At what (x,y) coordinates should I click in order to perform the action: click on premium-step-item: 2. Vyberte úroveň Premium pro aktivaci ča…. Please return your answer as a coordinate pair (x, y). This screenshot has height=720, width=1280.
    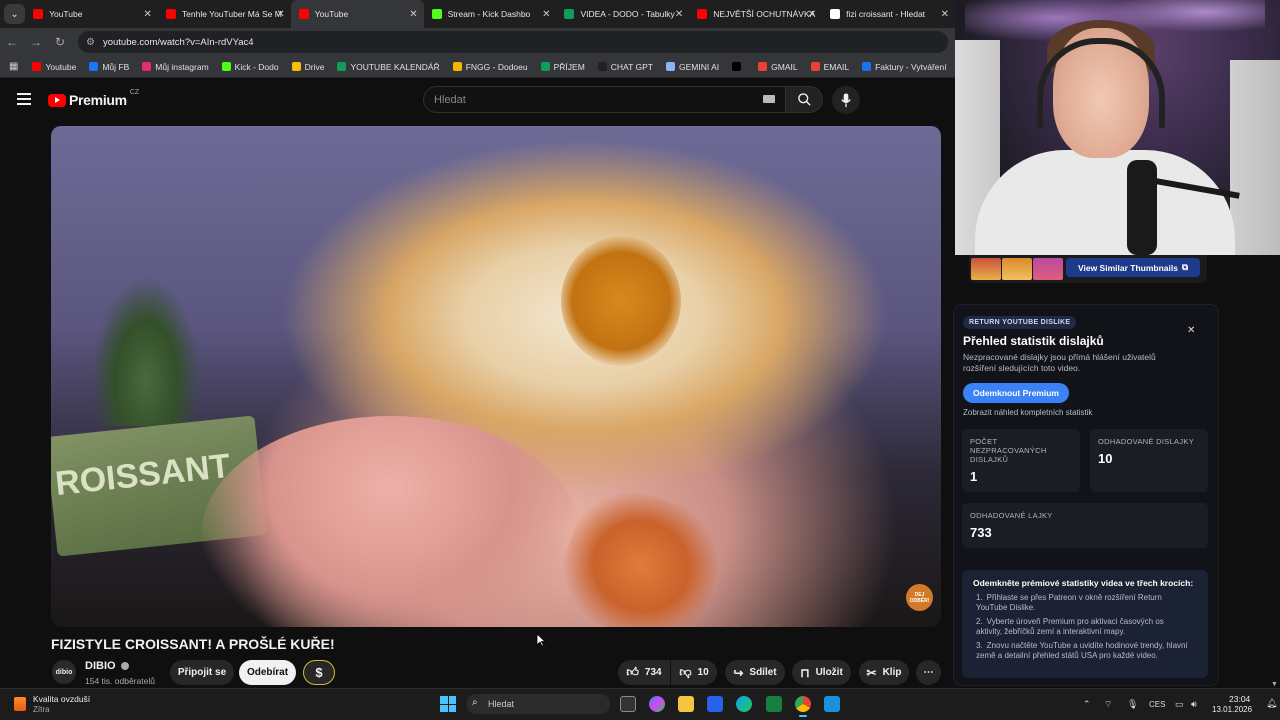
    Looking at the image, I should click on (1070, 626).